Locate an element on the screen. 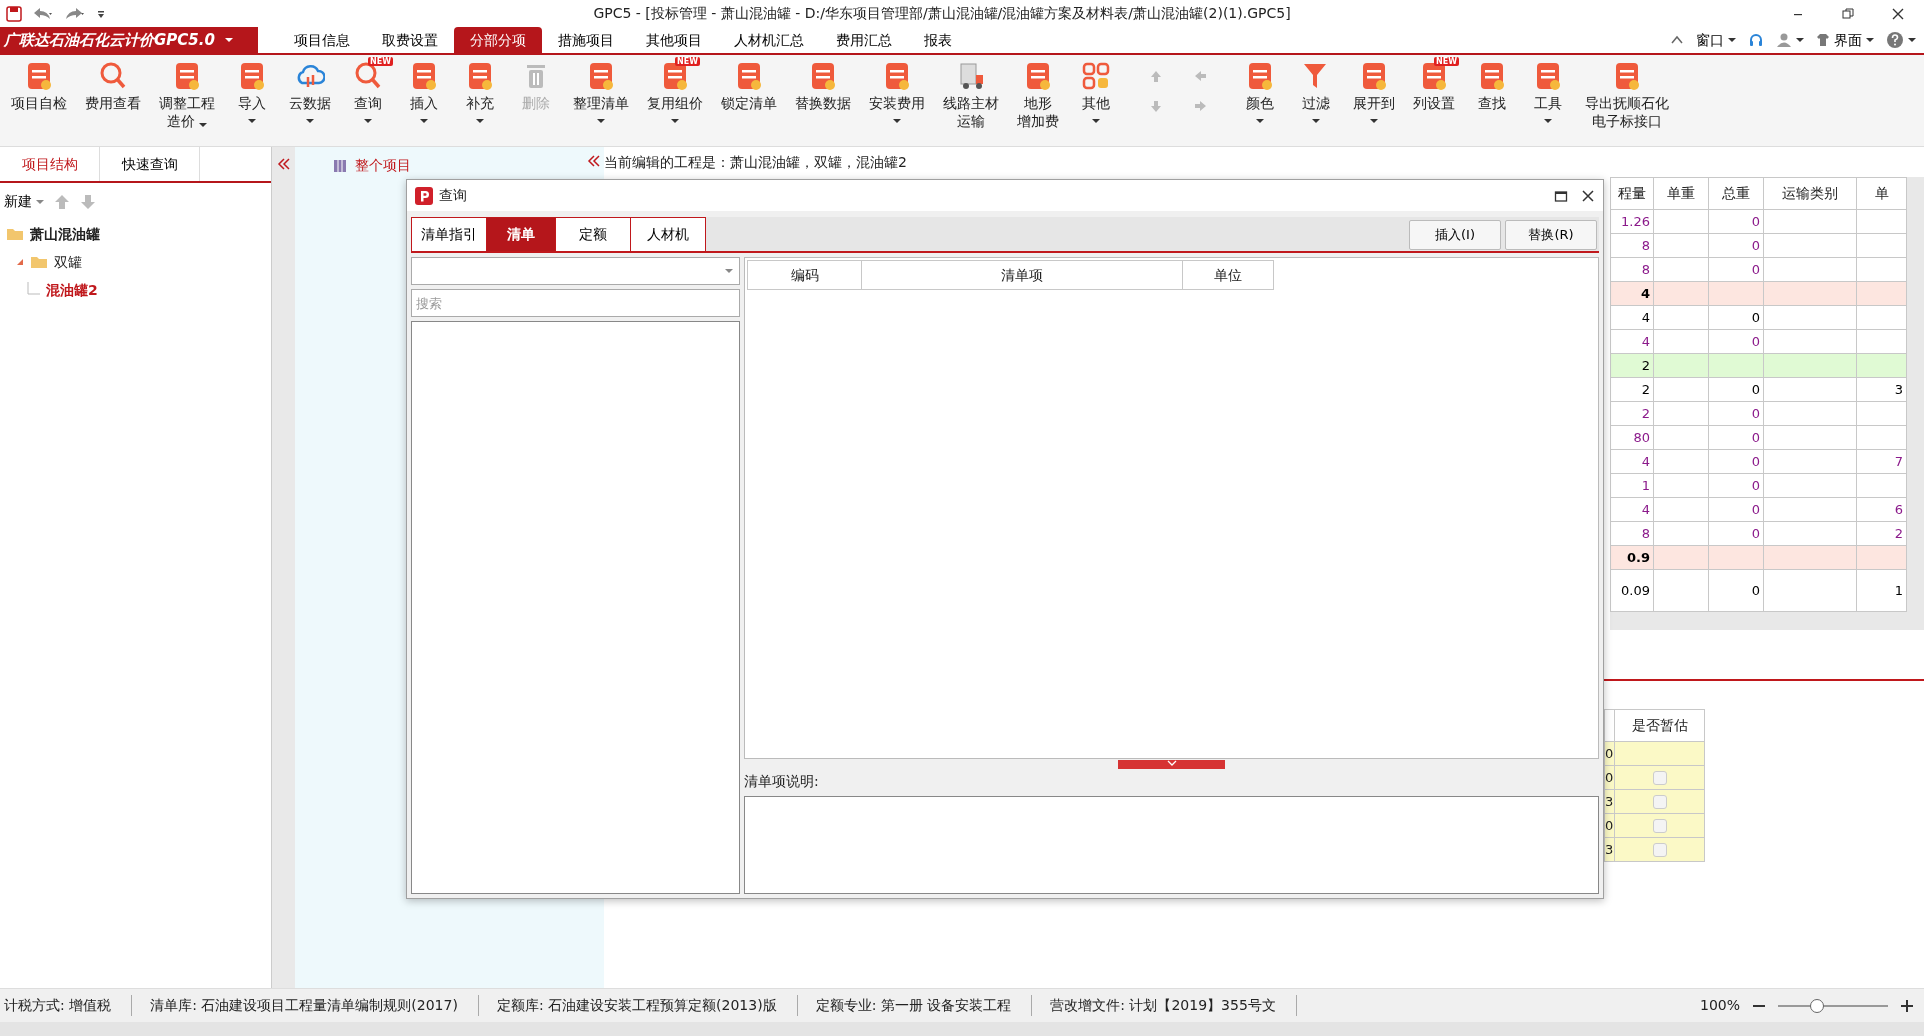 This screenshot has width=1924, height=1036. tree-item: 双罐 is located at coordinates (135, 262).